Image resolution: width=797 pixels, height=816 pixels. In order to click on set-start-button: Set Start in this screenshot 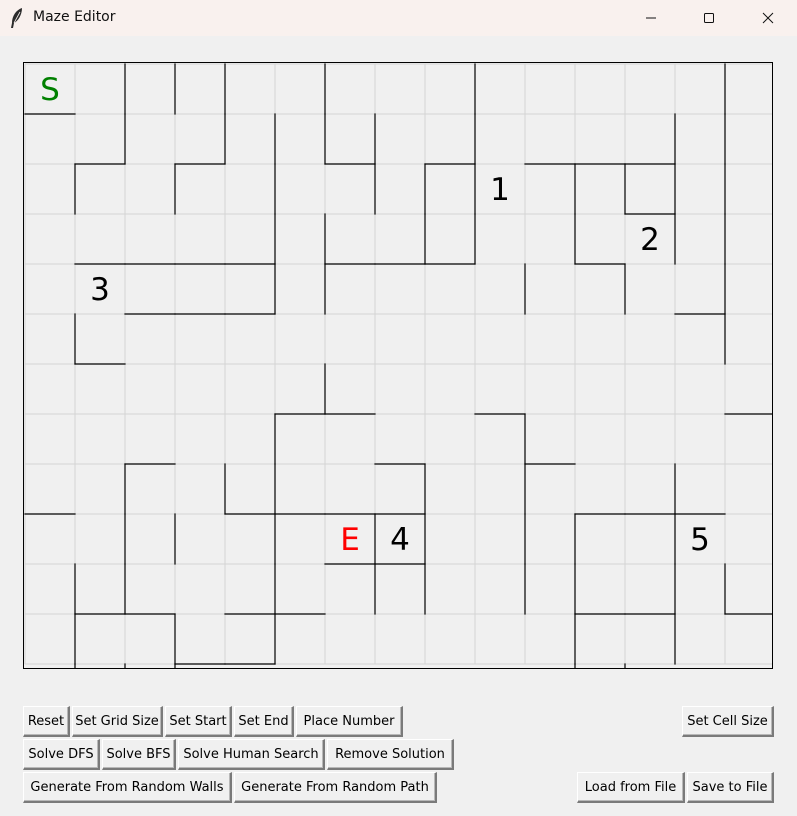, I will do `click(198, 721)`.